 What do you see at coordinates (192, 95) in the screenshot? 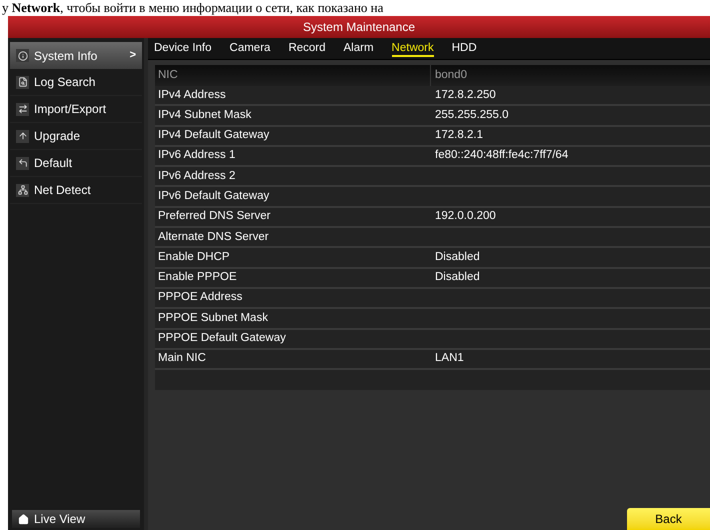
I see `table-cell-text: IPv4 Address` at bounding box center [192, 95].